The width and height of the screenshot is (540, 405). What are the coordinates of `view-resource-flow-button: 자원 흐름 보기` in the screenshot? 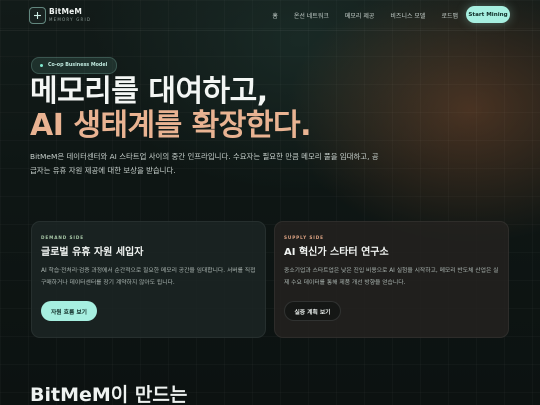 It's located at (69, 311).